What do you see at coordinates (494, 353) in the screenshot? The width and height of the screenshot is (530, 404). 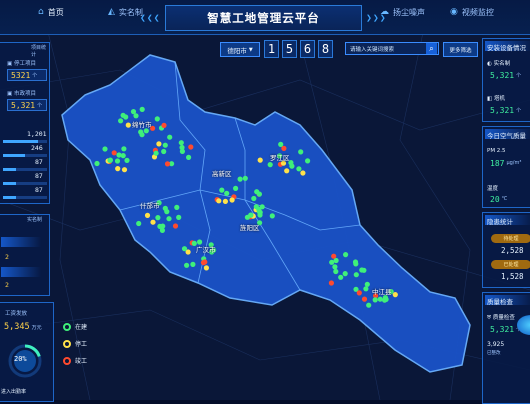 I see `inspect-small-label: 已整改` at bounding box center [494, 353].